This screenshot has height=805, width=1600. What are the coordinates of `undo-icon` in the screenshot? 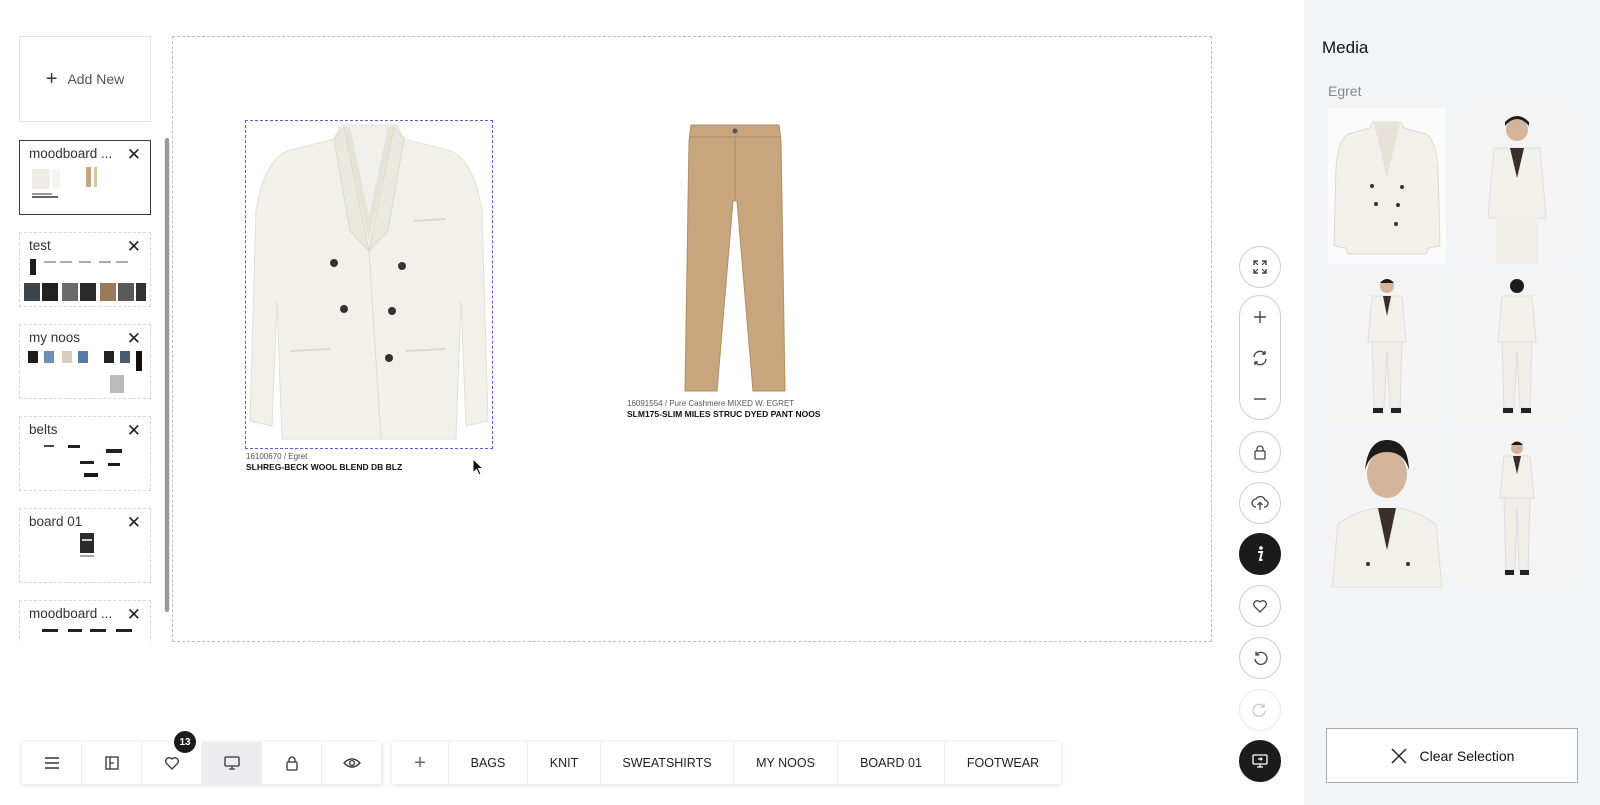 It's located at (1261, 658).